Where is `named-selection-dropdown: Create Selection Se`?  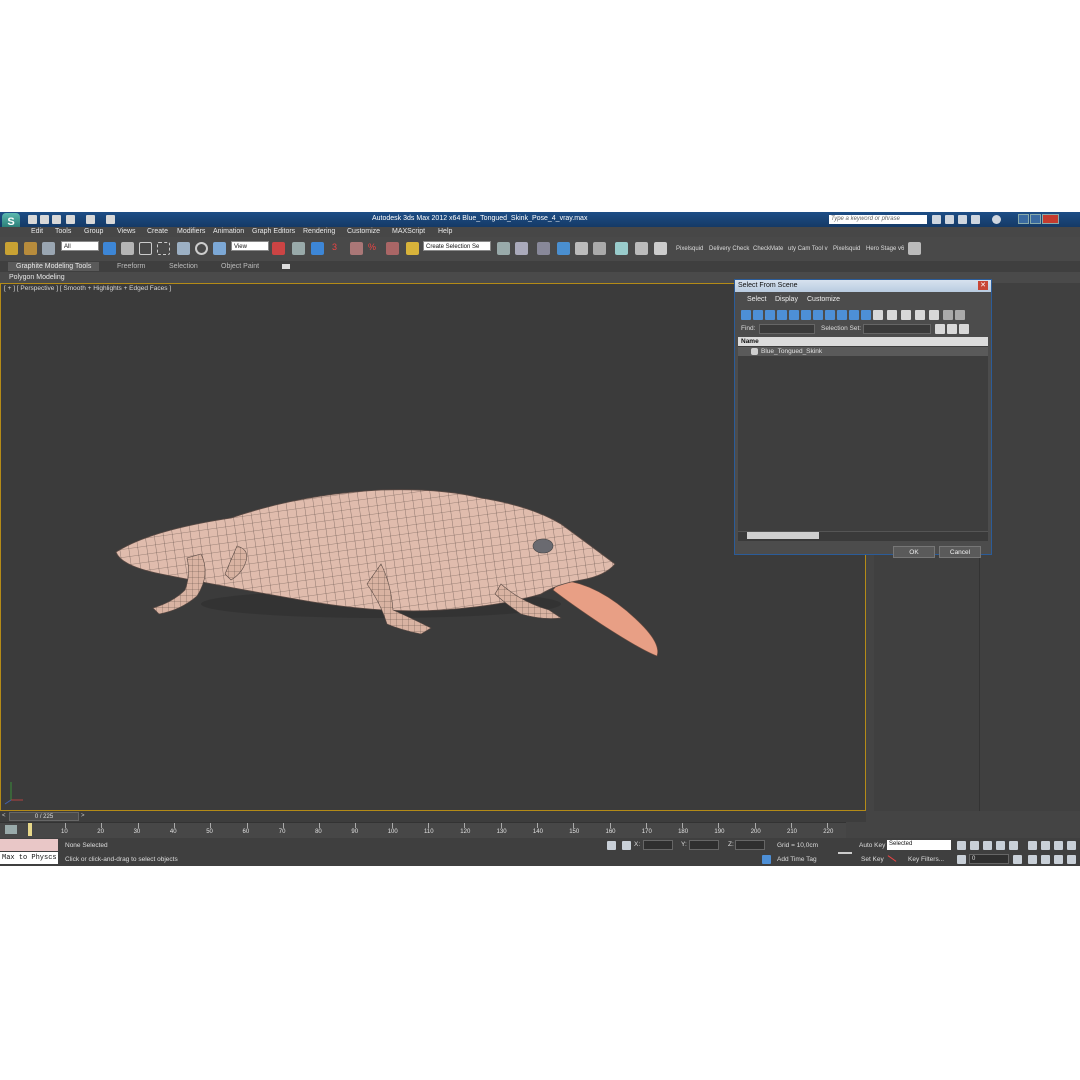
named-selection-dropdown: Create Selection Se is located at coordinates (457, 246).